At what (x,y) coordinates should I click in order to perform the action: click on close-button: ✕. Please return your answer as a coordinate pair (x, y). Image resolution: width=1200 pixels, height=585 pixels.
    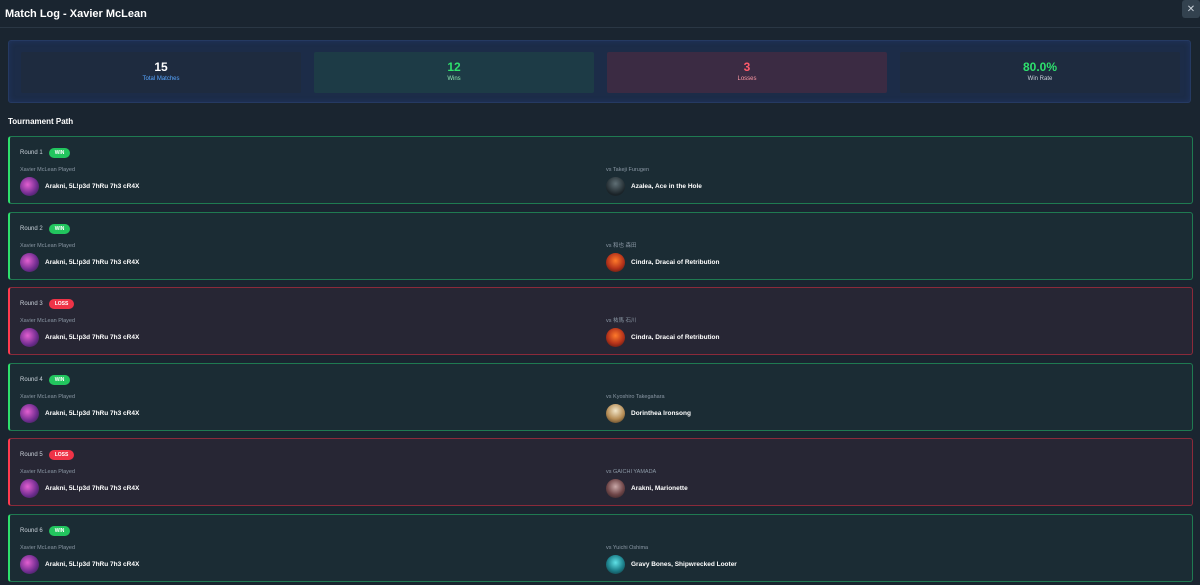
    Looking at the image, I should click on (1191, 9).